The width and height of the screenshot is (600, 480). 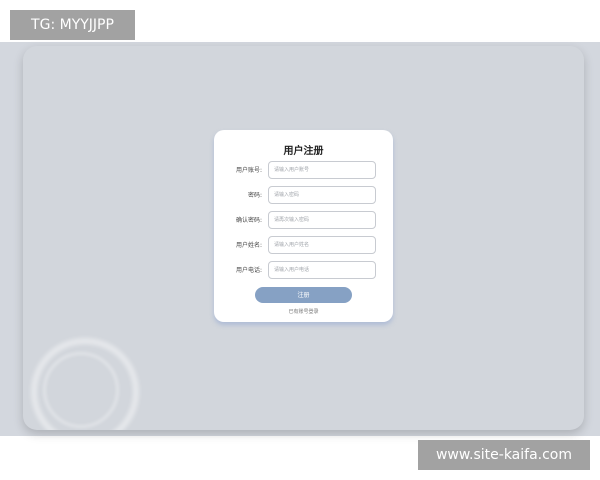 What do you see at coordinates (303, 295) in the screenshot?
I see `register-button: 注册` at bounding box center [303, 295].